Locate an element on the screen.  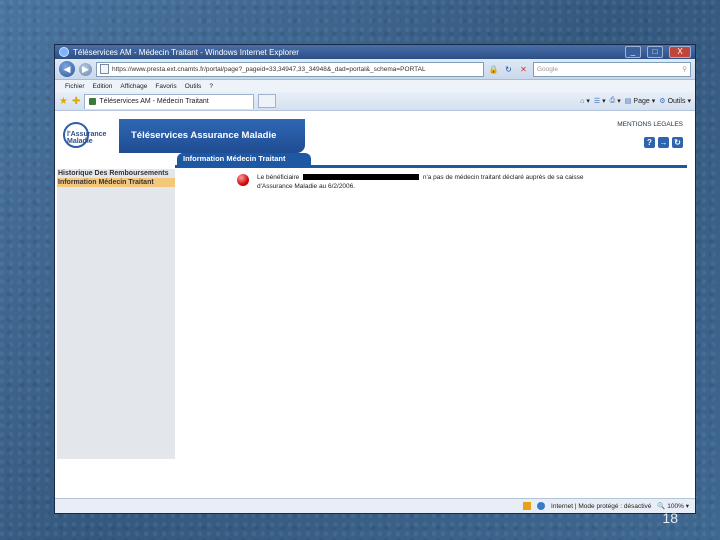
logout-icon: → is located at coordinates (663, 142).